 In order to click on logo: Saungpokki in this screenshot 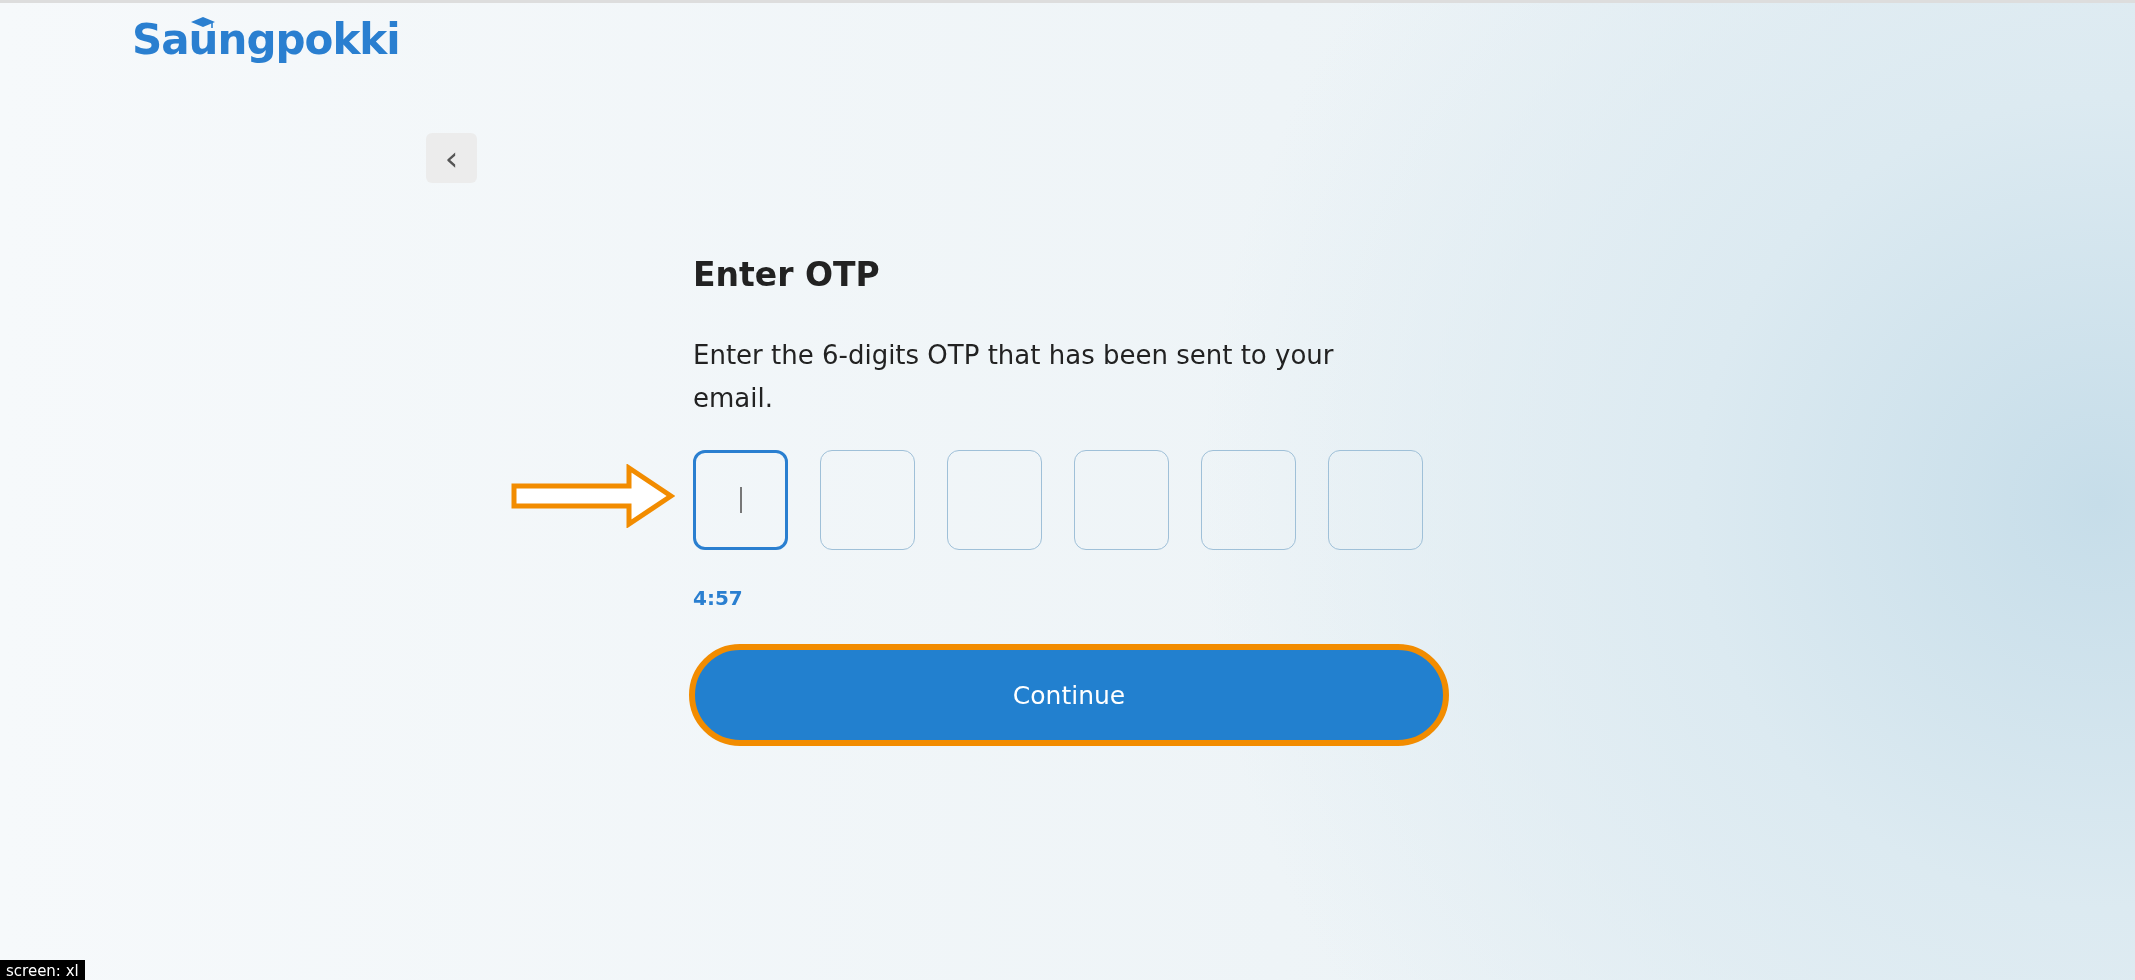, I will do `click(266, 40)`.